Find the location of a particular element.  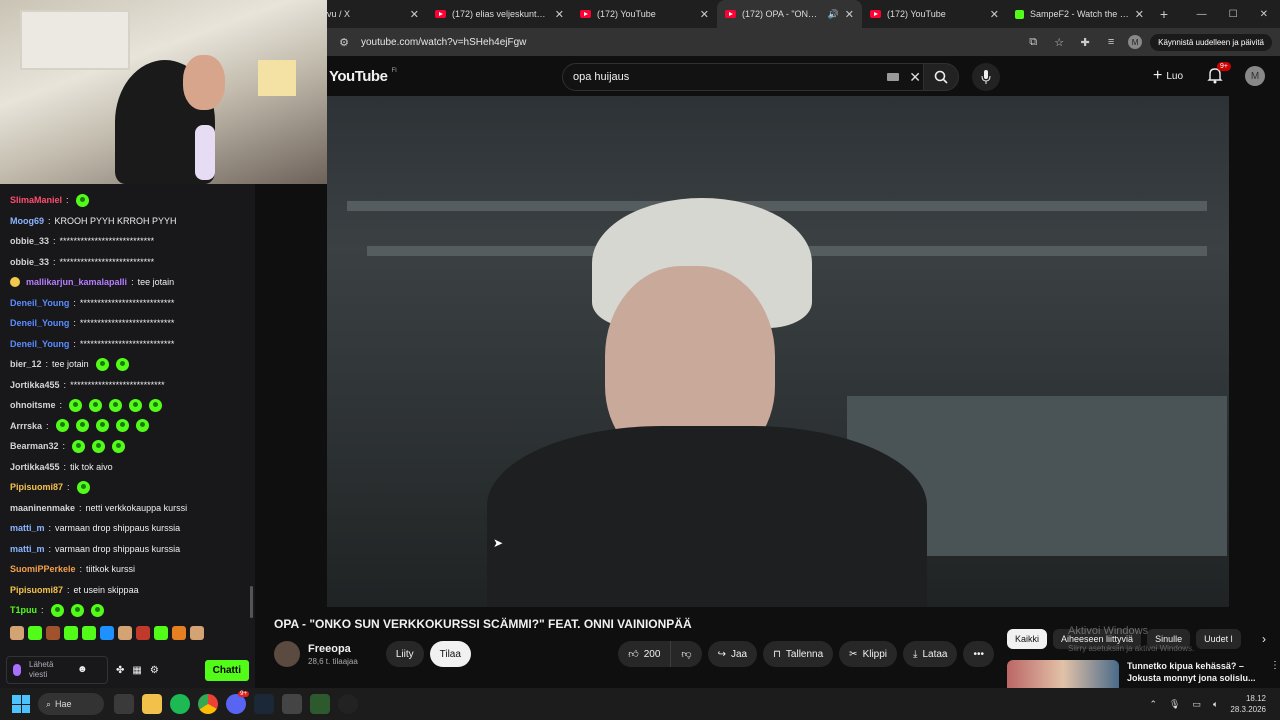

steam-icon is located at coordinates (264, 704).